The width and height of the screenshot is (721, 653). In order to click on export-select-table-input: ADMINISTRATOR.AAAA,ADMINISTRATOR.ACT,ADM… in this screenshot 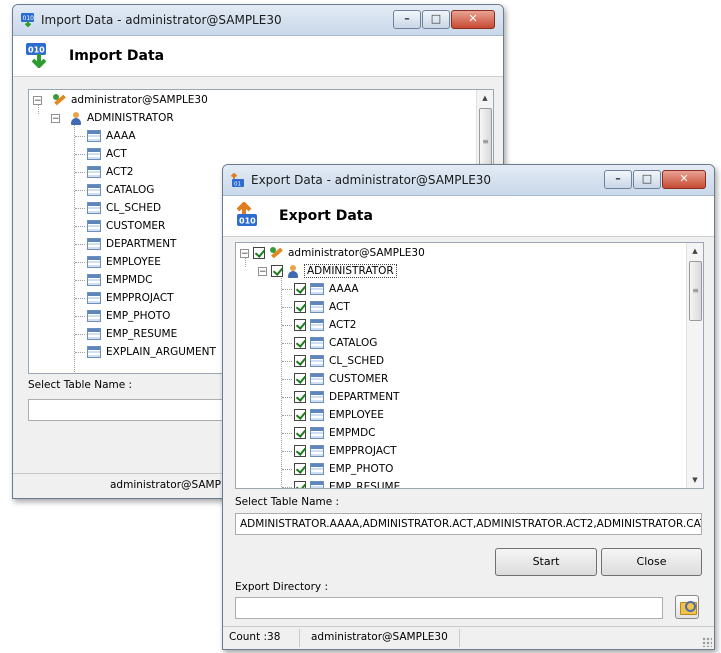, I will do `click(468, 524)`.